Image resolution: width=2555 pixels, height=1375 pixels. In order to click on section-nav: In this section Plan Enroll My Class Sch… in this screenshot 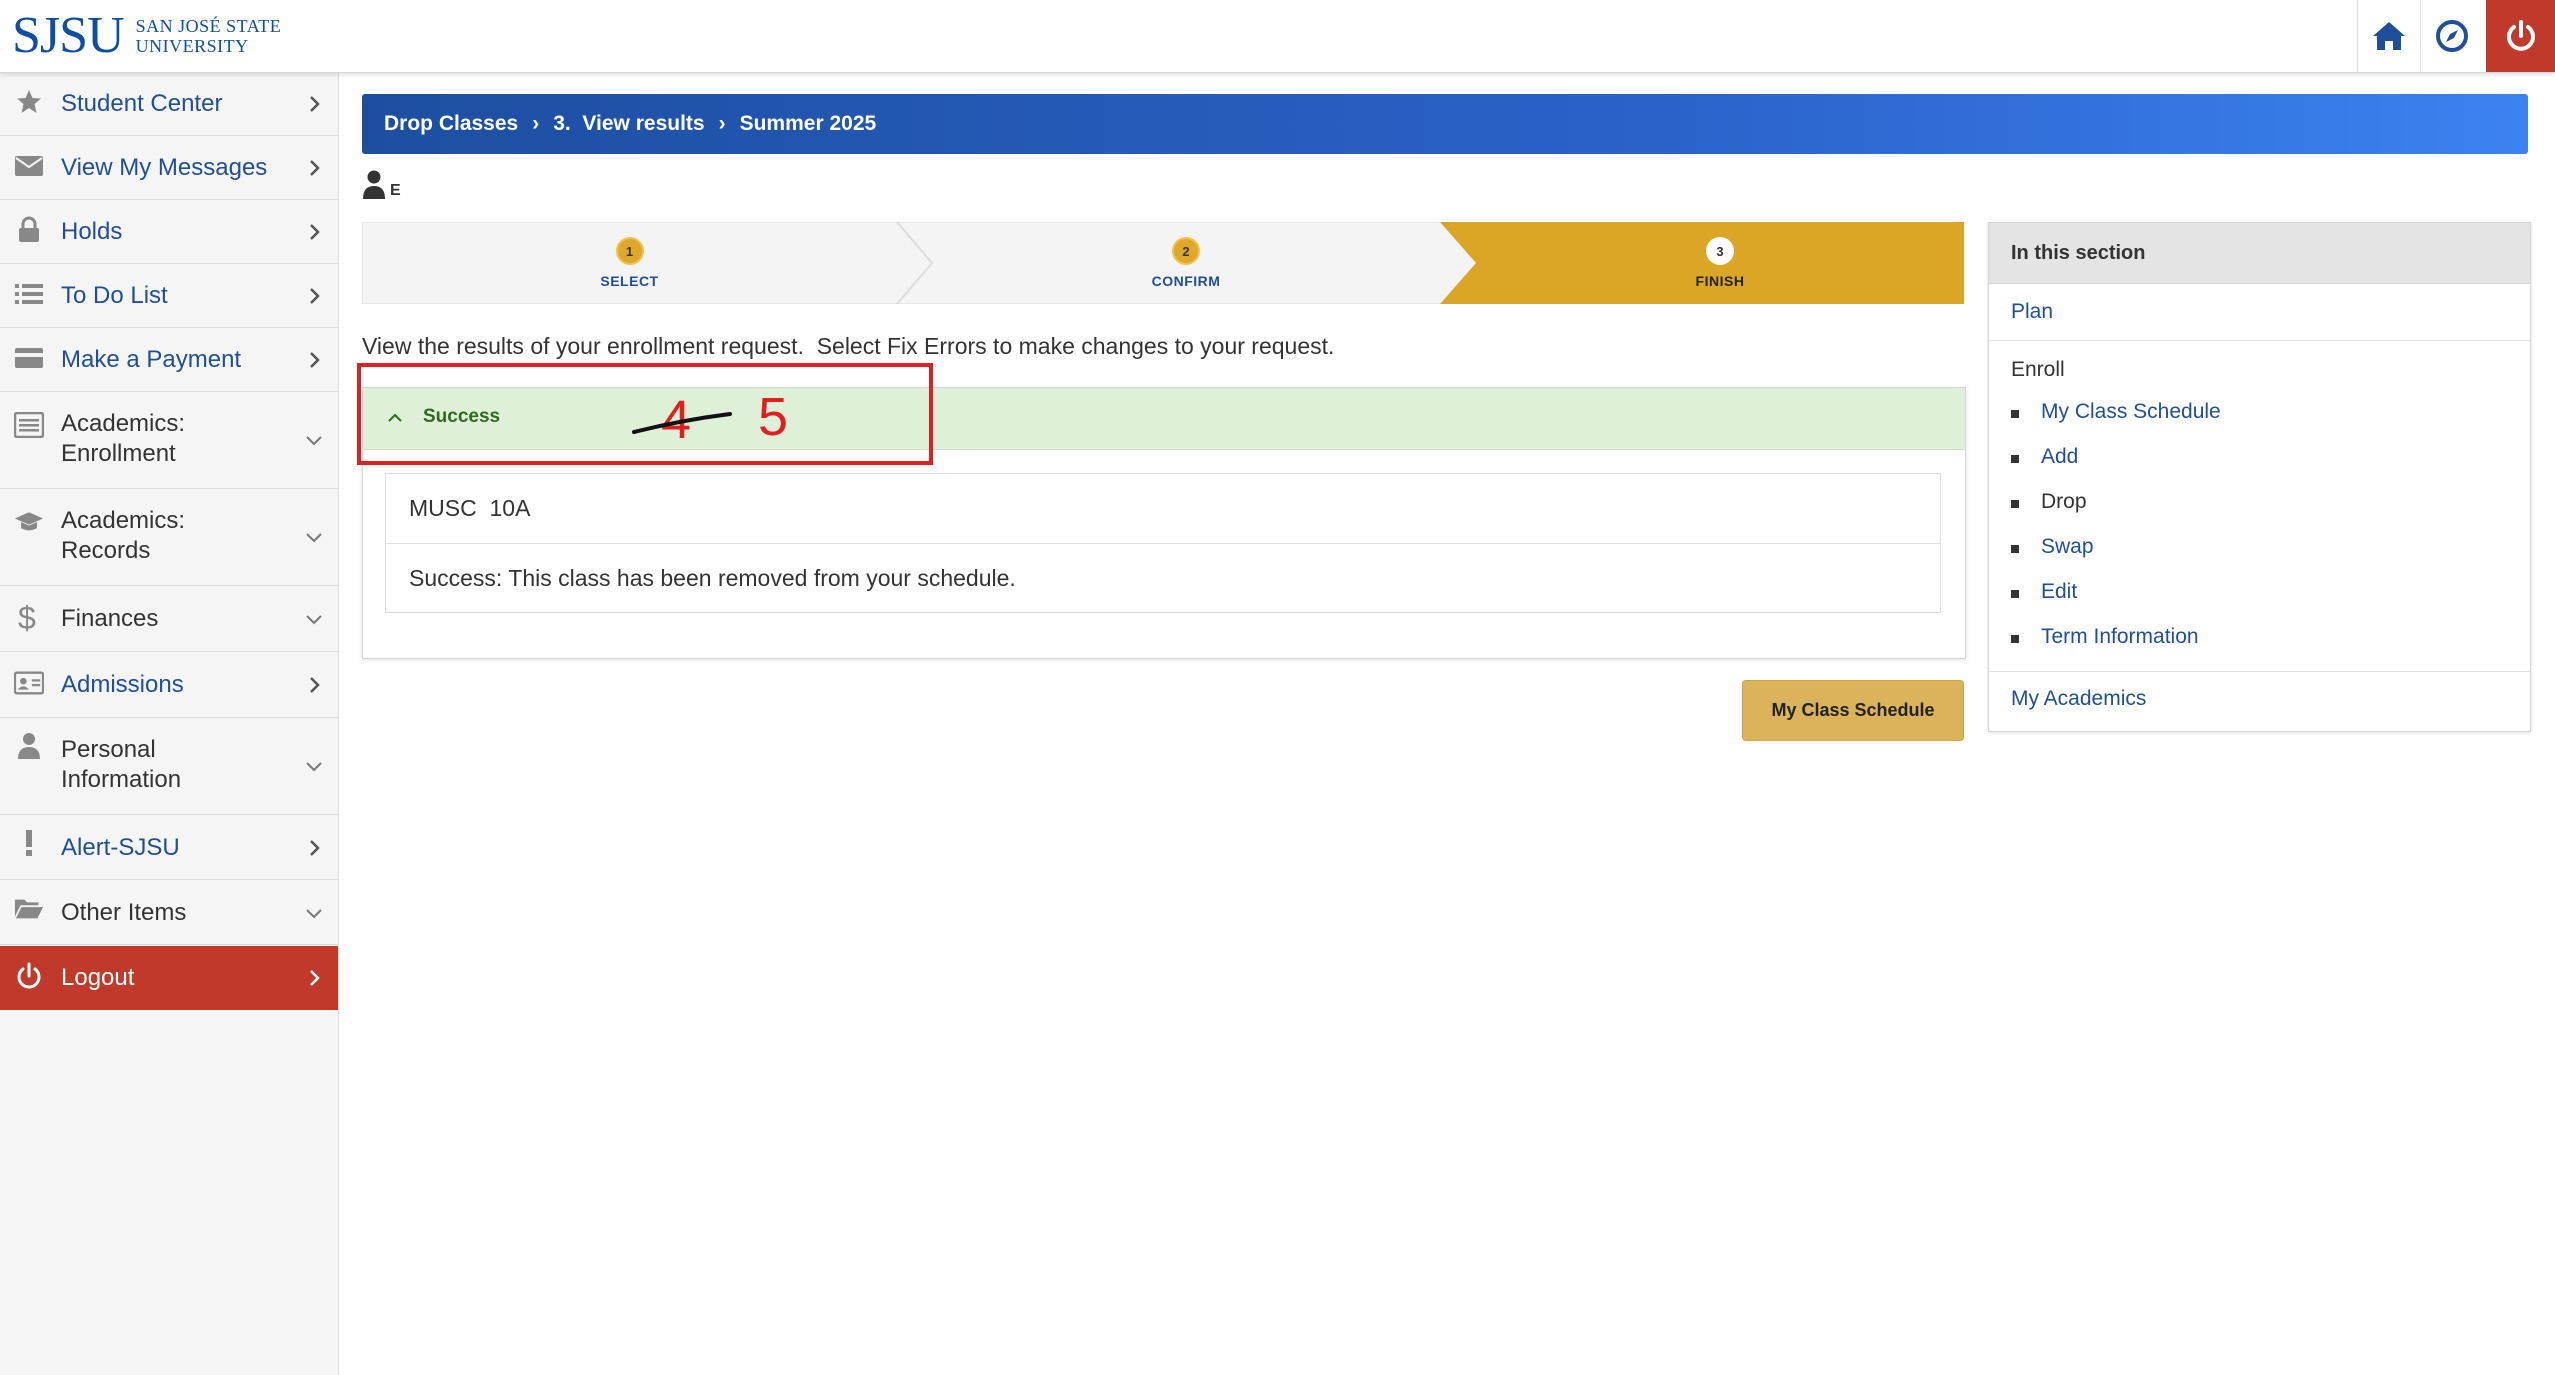, I will do `click(2259, 477)`.